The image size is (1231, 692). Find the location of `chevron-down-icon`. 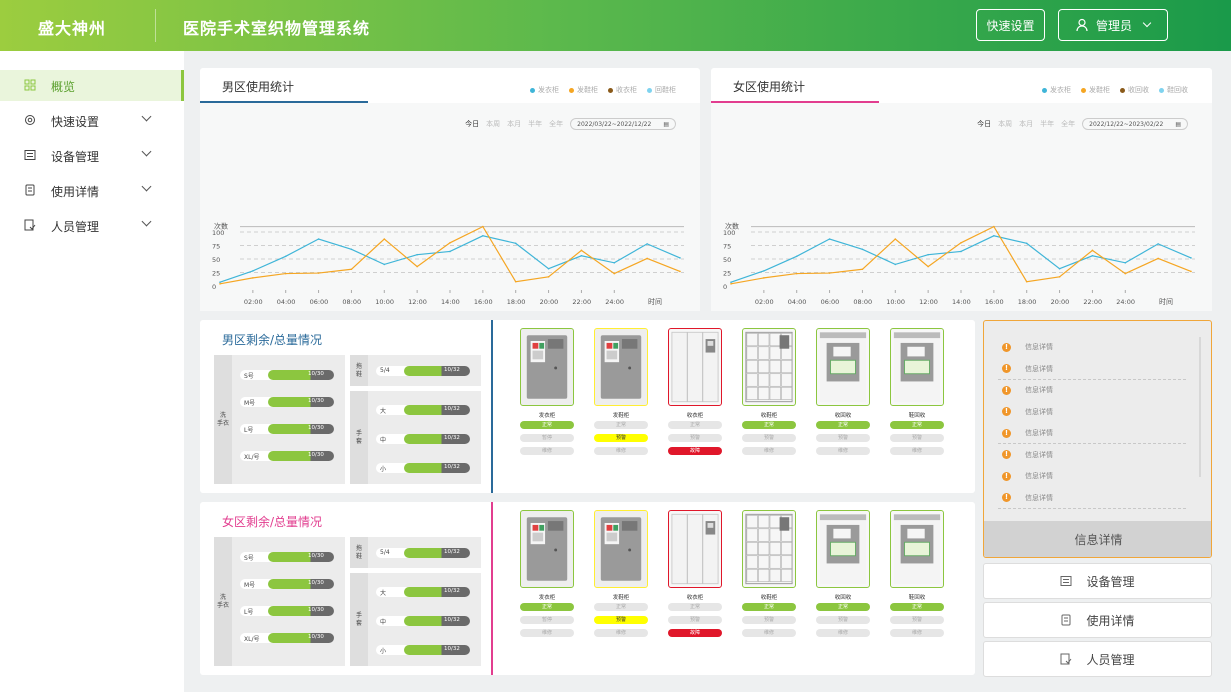

chevron-down-icon is located at coordinates (146, 151).